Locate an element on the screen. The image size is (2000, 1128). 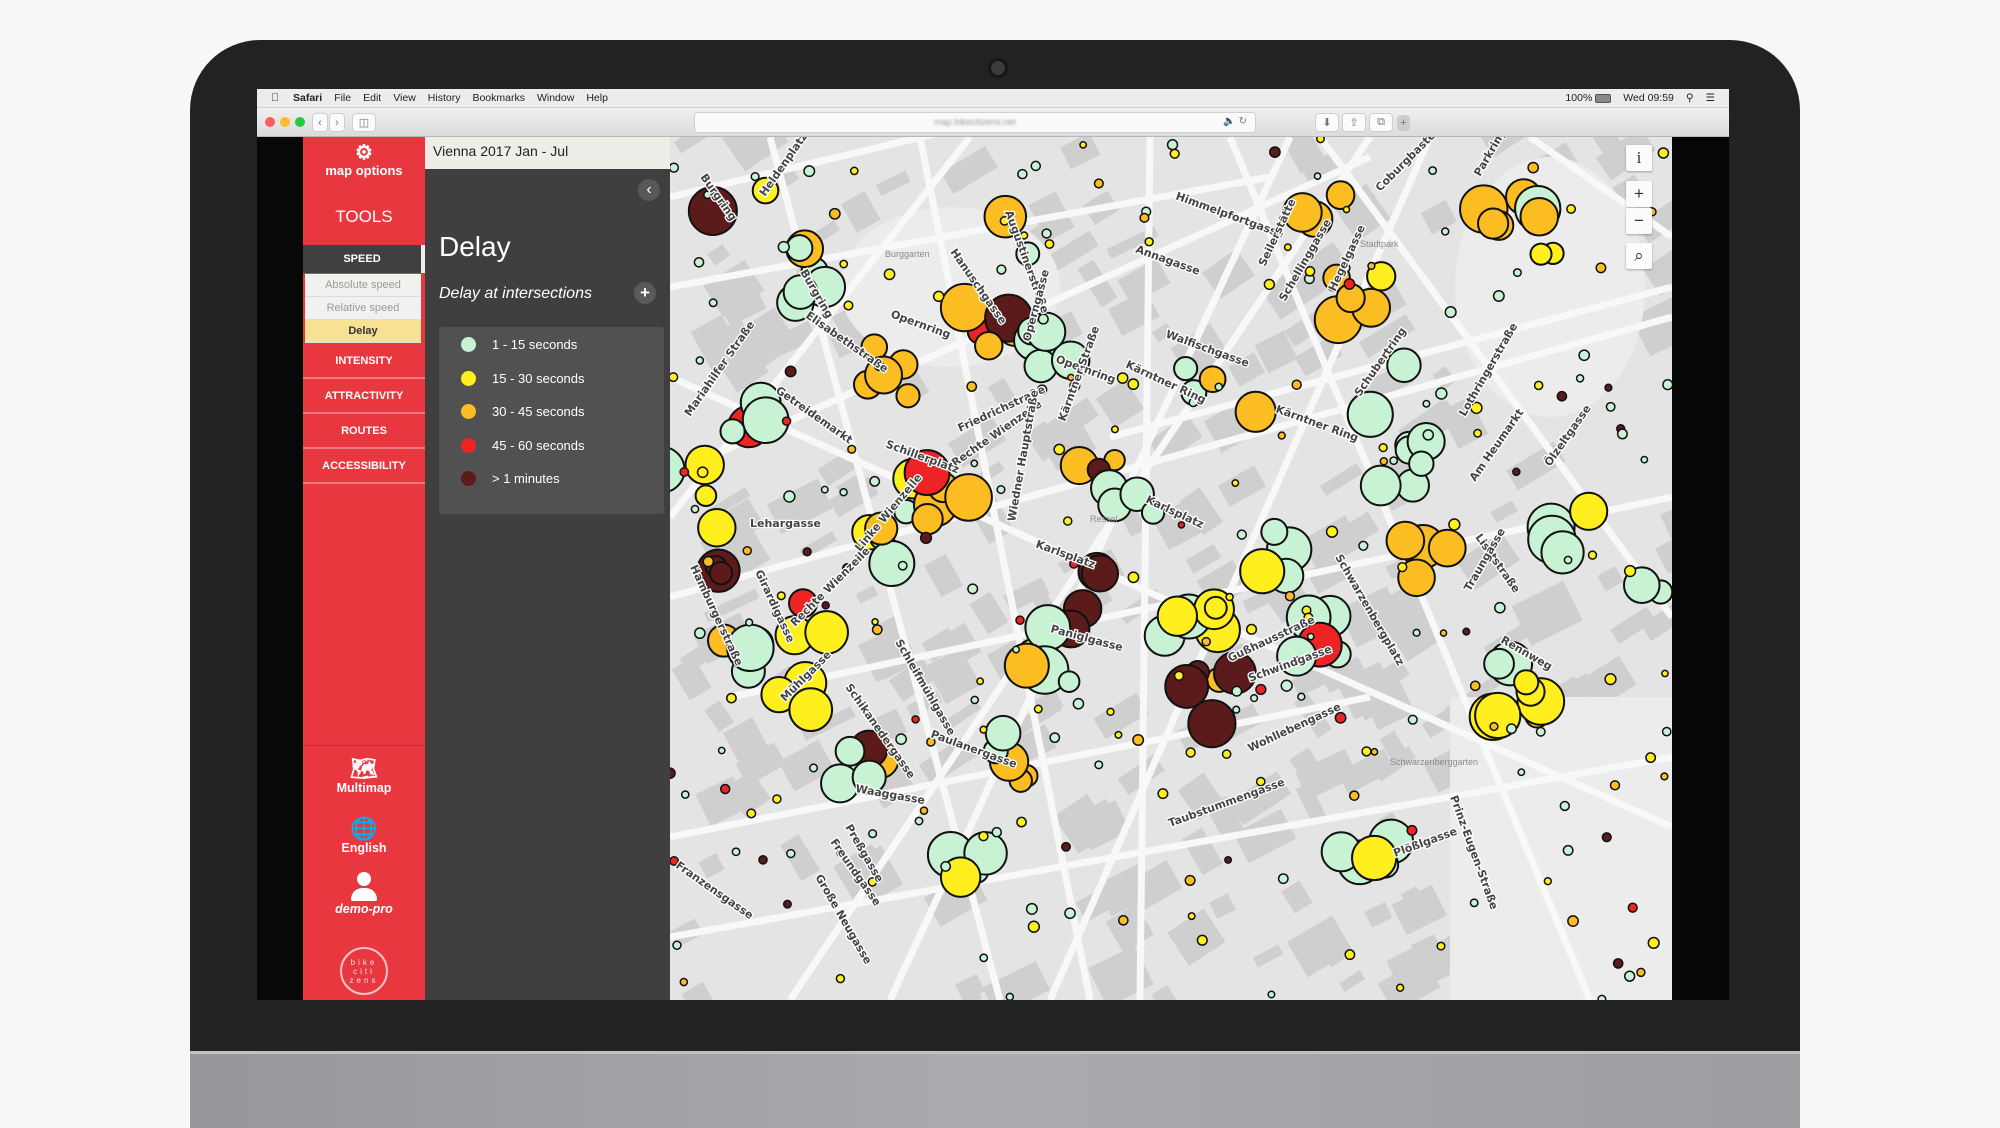
attractivity-tab: ATTRACTIVITY is located at coordinates (364, 396).